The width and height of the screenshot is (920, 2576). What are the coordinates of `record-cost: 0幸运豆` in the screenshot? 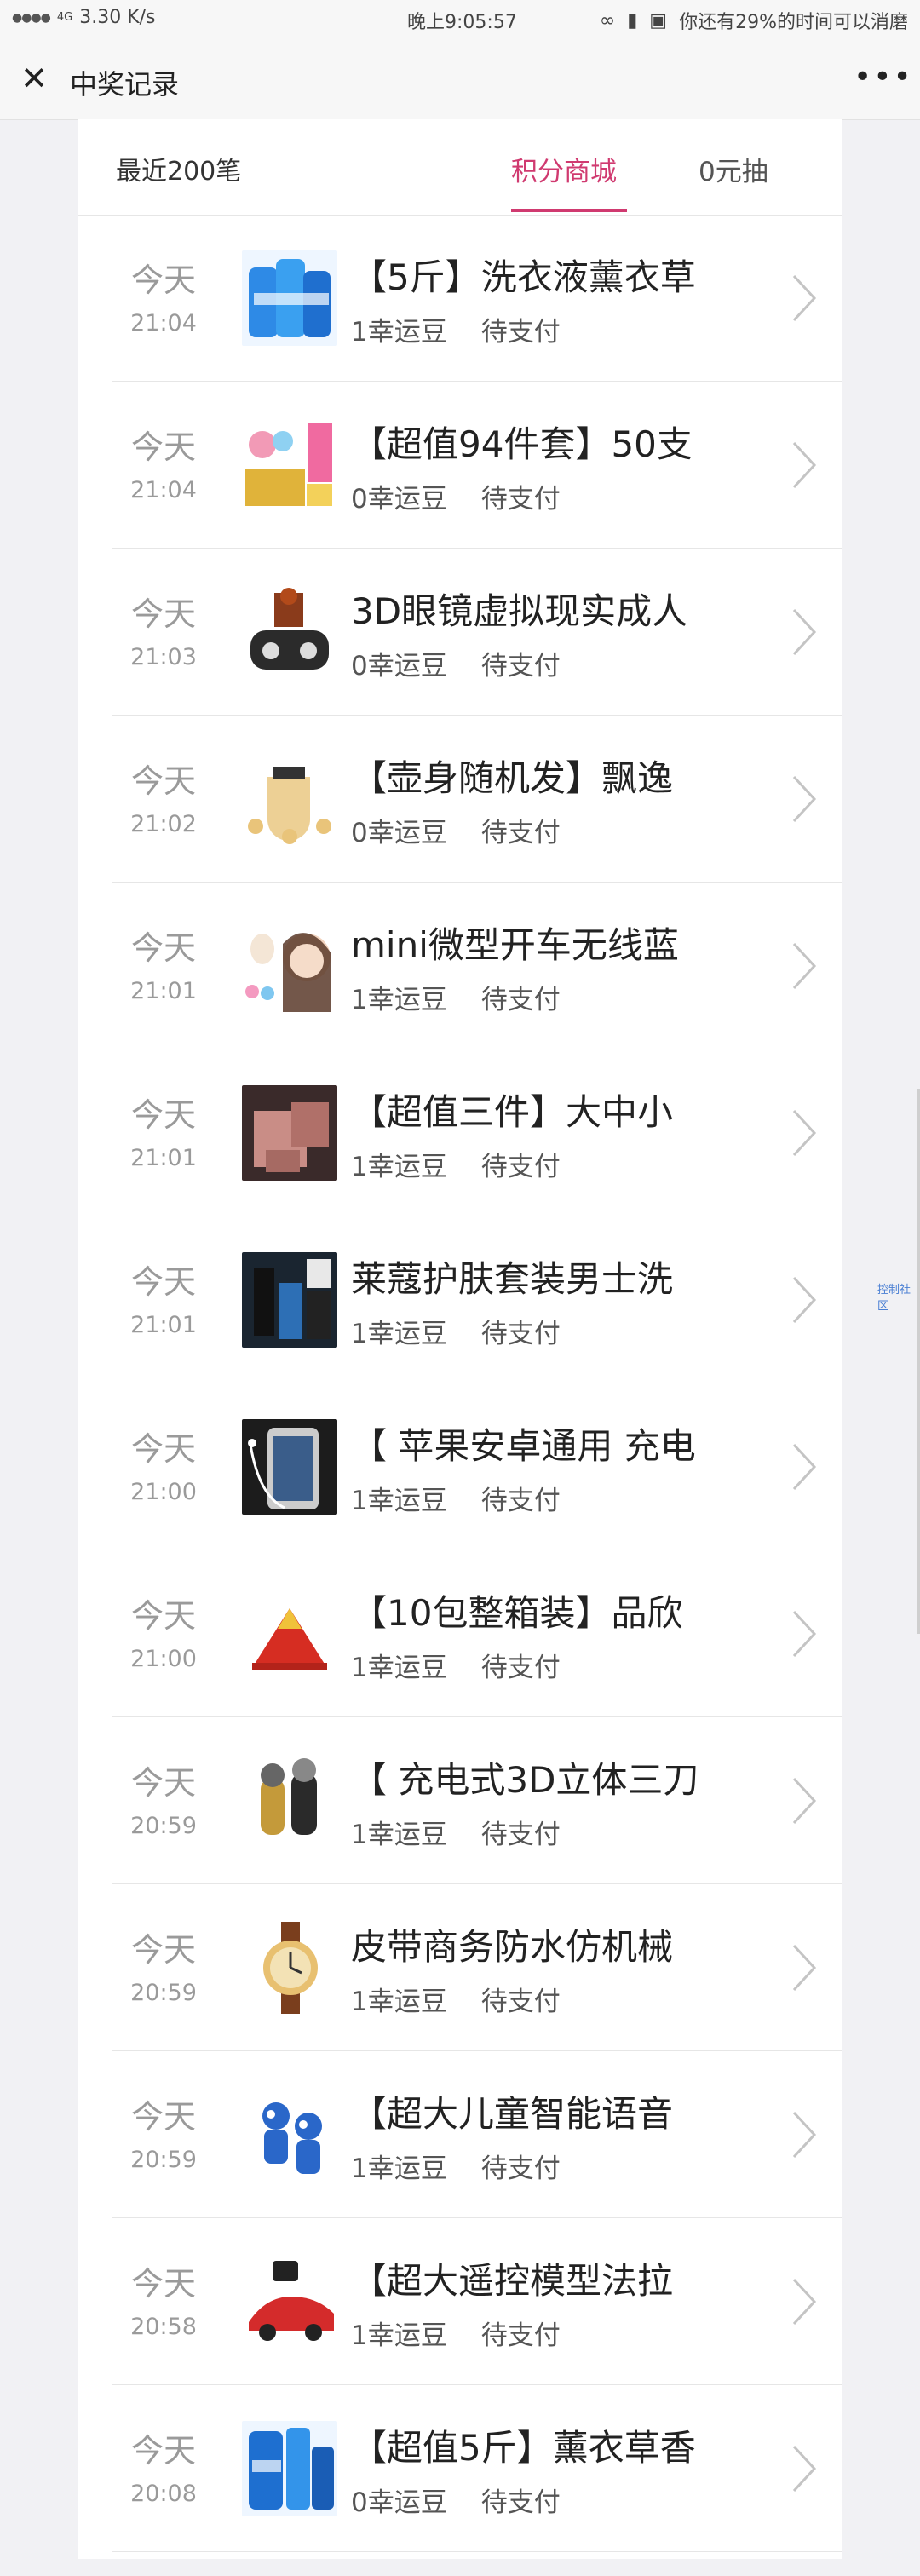 It's located at (399, 500).